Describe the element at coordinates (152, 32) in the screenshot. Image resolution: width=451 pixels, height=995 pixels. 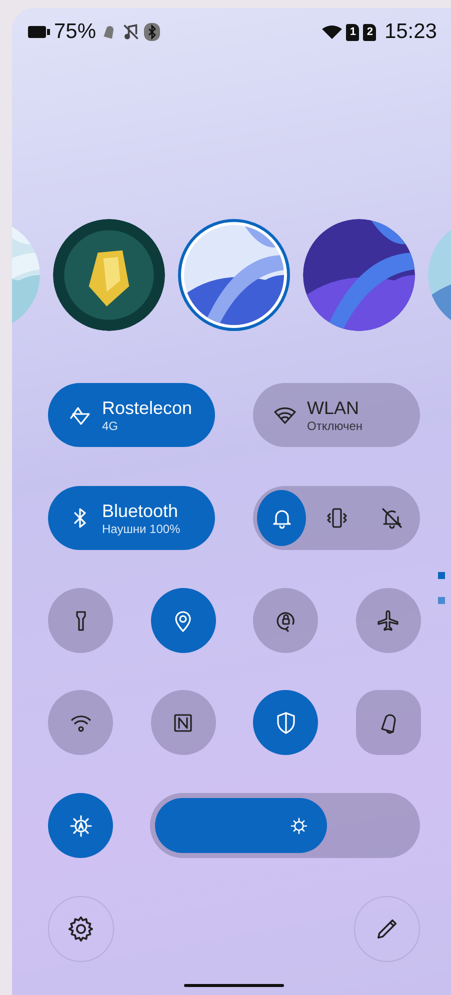
I see `bluetooth-icon` at that location.